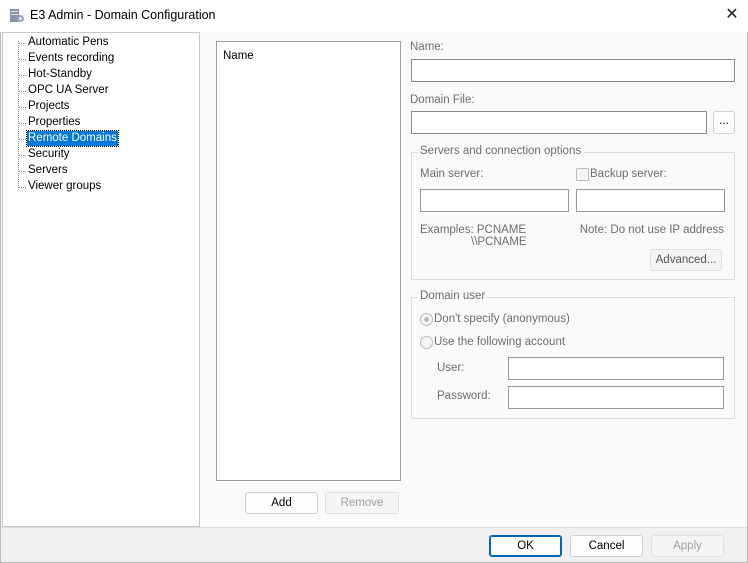  Describe the element at coordinates (452, 174) in the screenshot. I see `main-server-label: Main server:` at that location.